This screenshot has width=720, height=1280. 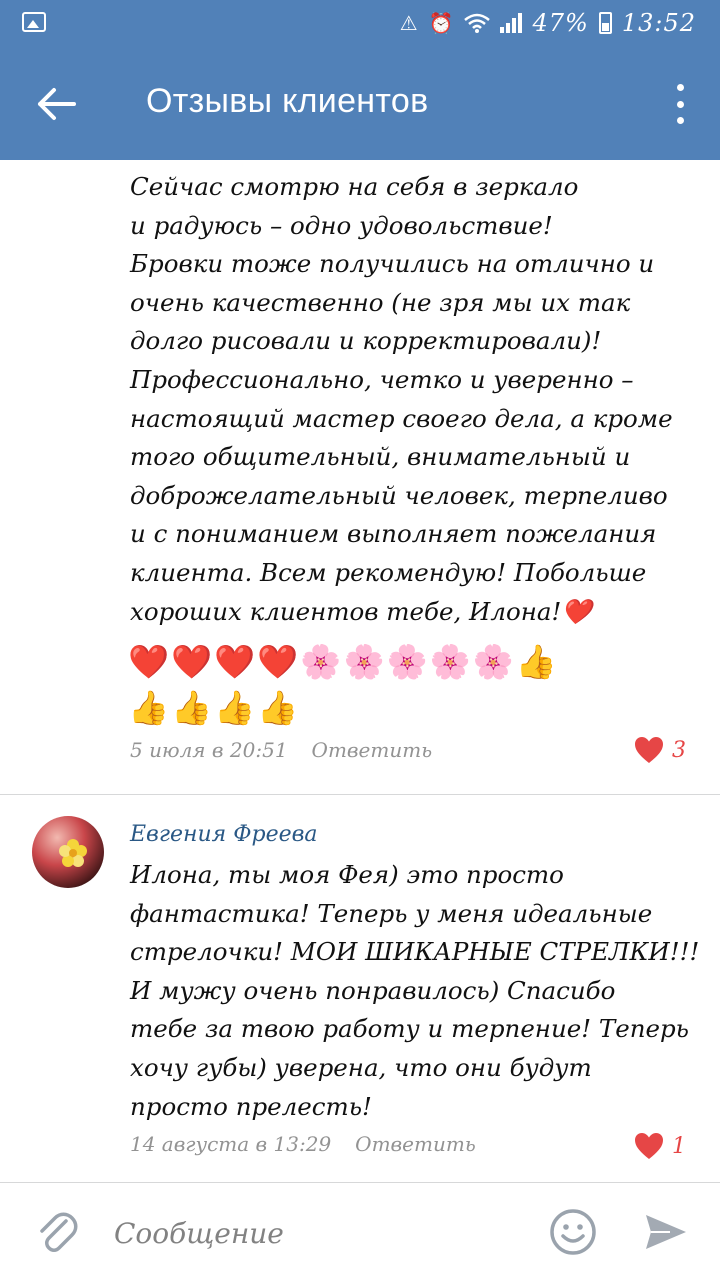 I want to click on paperclip-icon, so click(x=59, y=1232).